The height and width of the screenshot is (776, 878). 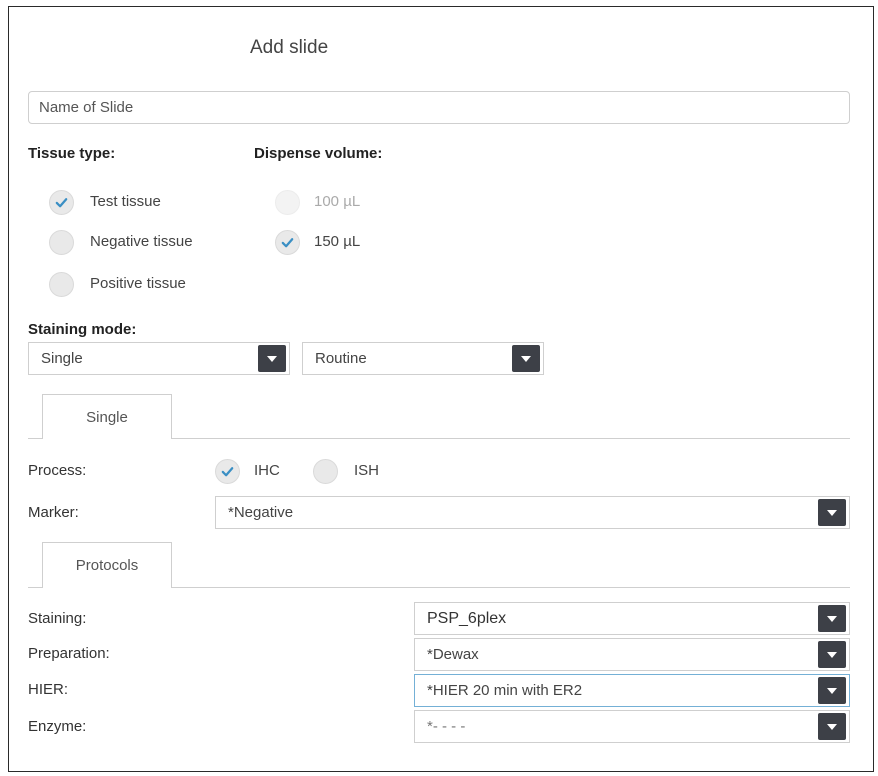 What do you see at coordinates (82, 329) in the screenshot?
I see `staining-mode-label: Staining mode:` at bounding box center [82, 329].